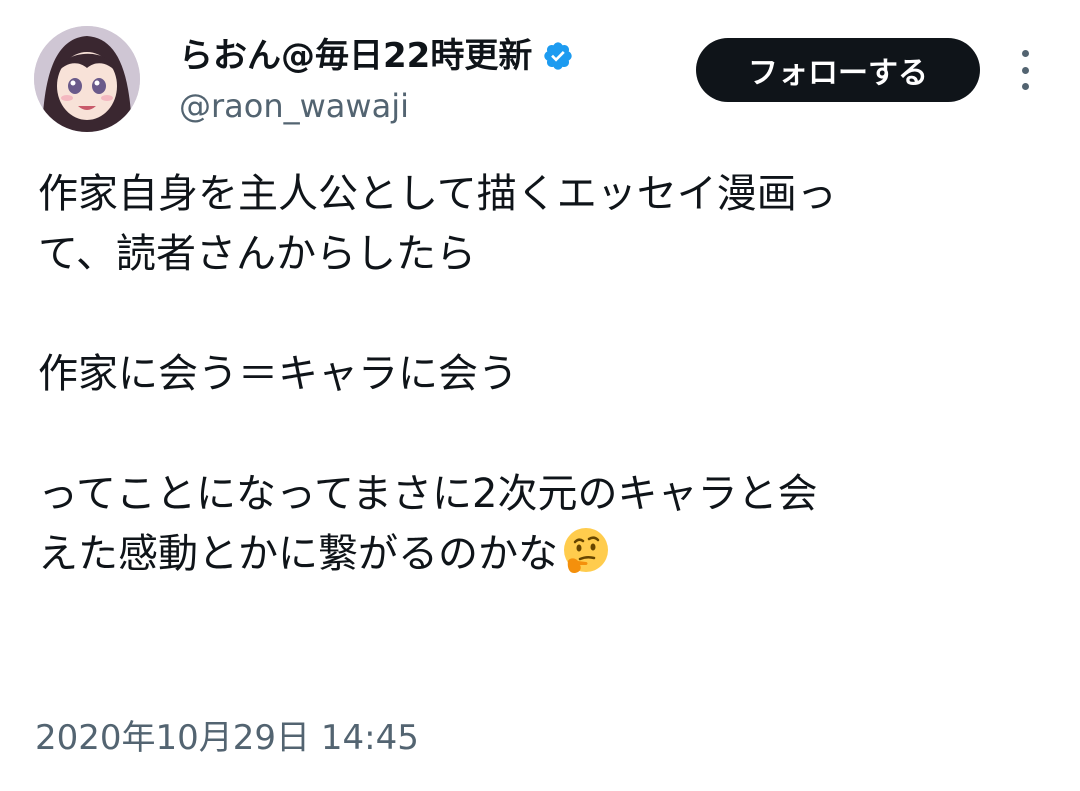 This screenshot has height=791, width=1080. I want to click on tweet-last-line: えた感動とかに繋がるのかな, so click(543, 554).